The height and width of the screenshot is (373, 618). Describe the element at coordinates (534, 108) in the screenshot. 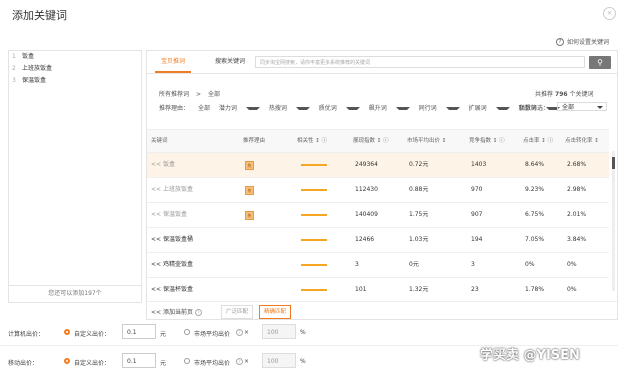

I see `metric-filter-label: 指数筛选：` at that location.